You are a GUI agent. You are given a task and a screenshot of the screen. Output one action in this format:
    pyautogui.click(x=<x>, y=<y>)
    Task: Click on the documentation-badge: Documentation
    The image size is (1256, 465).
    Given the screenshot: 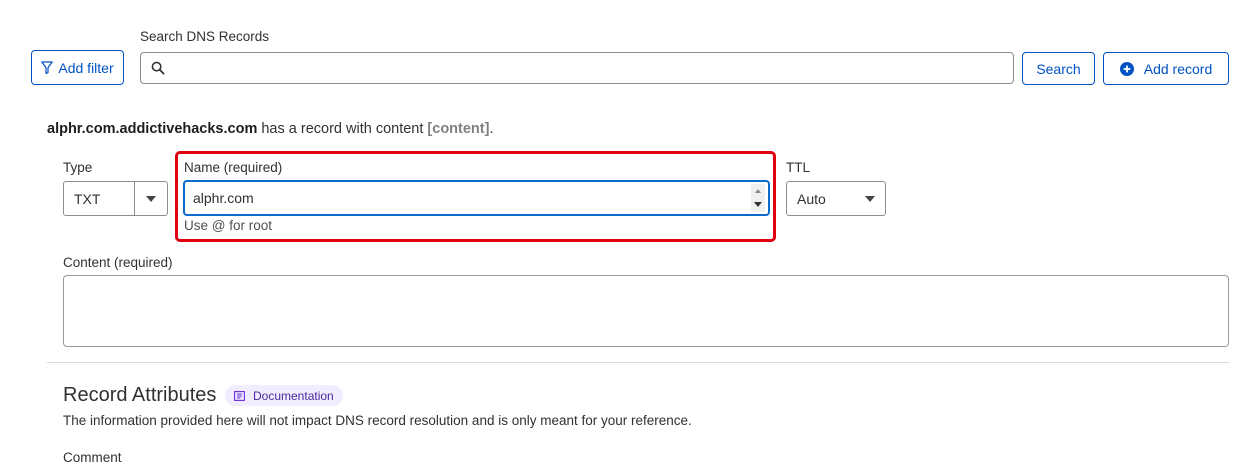 What is the action you would take?
    pyautogui.click(x=284, y=395)
    